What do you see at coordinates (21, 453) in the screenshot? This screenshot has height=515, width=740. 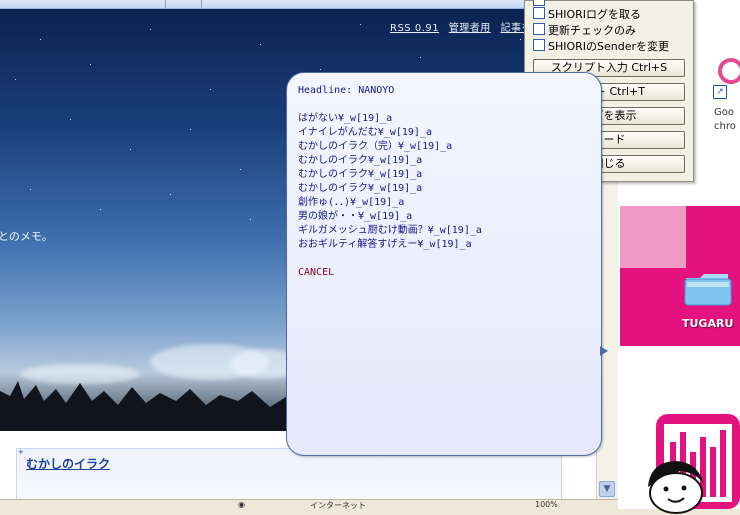 I see `entry-marker-icon: ✦` at bounding box center [21, 453].